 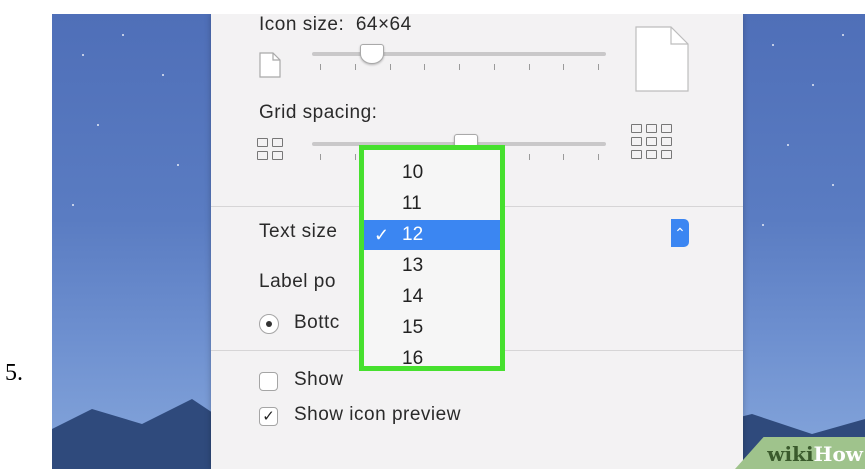 What do you see at coordinates (382, 235) in the screenshot?
I see `checkmark-icon: ✓` at bounding box center [382, 235].